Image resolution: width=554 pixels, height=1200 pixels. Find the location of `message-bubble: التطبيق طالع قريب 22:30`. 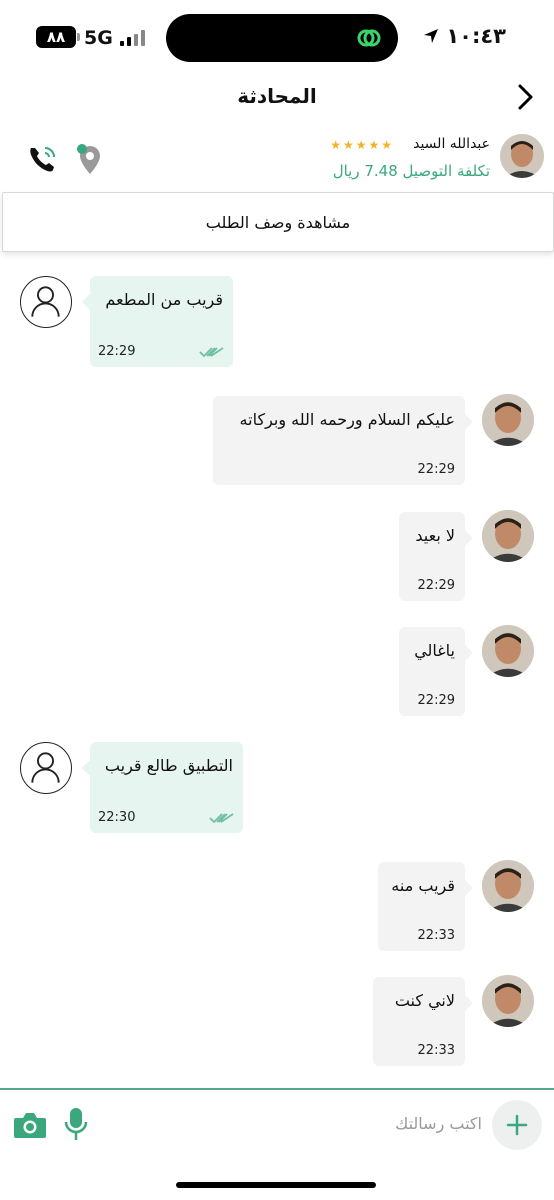

message-bubble: التطبيق طالع قريب 22:30 is located at coordinates (162, 787).